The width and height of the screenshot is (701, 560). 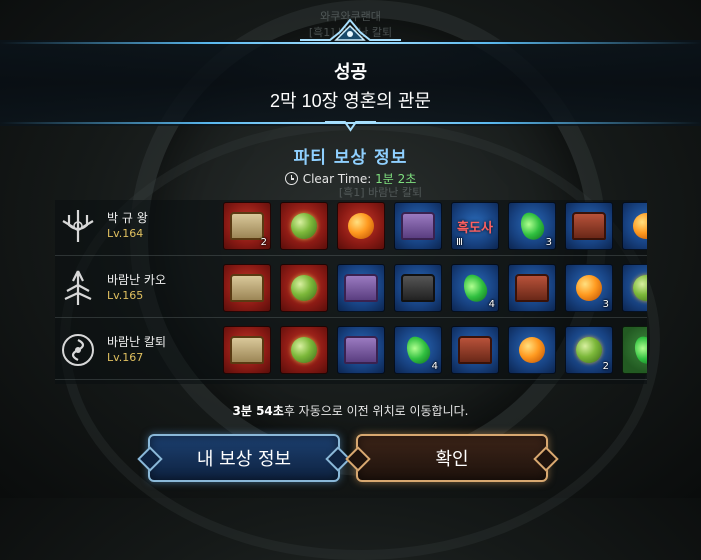 What do you see at coordinates (350, 72) in the screenshot?
I see `result-title: 성공` at bounding box center [350, 72].